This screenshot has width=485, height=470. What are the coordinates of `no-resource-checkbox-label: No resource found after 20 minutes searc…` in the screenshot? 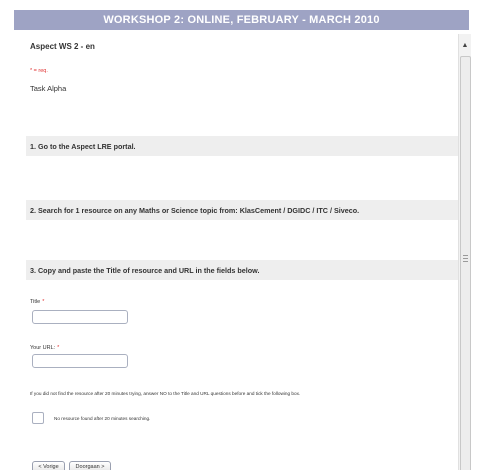 It's located at (102, 418).